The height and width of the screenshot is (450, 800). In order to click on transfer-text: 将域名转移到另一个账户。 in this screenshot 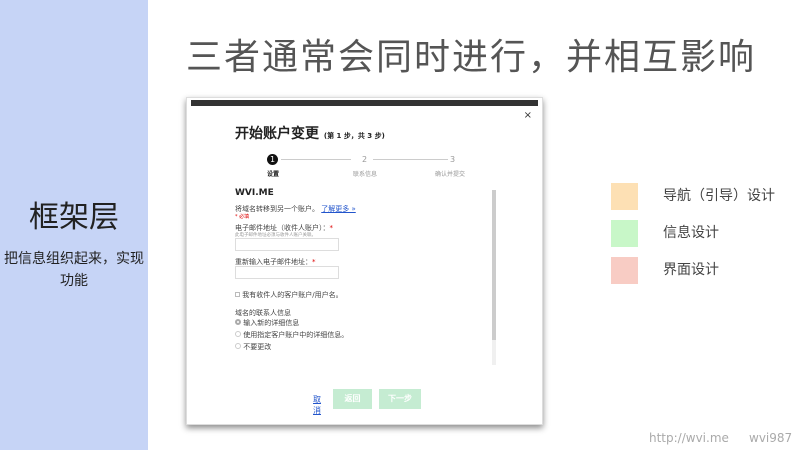, I will do `click(277, 209)`.